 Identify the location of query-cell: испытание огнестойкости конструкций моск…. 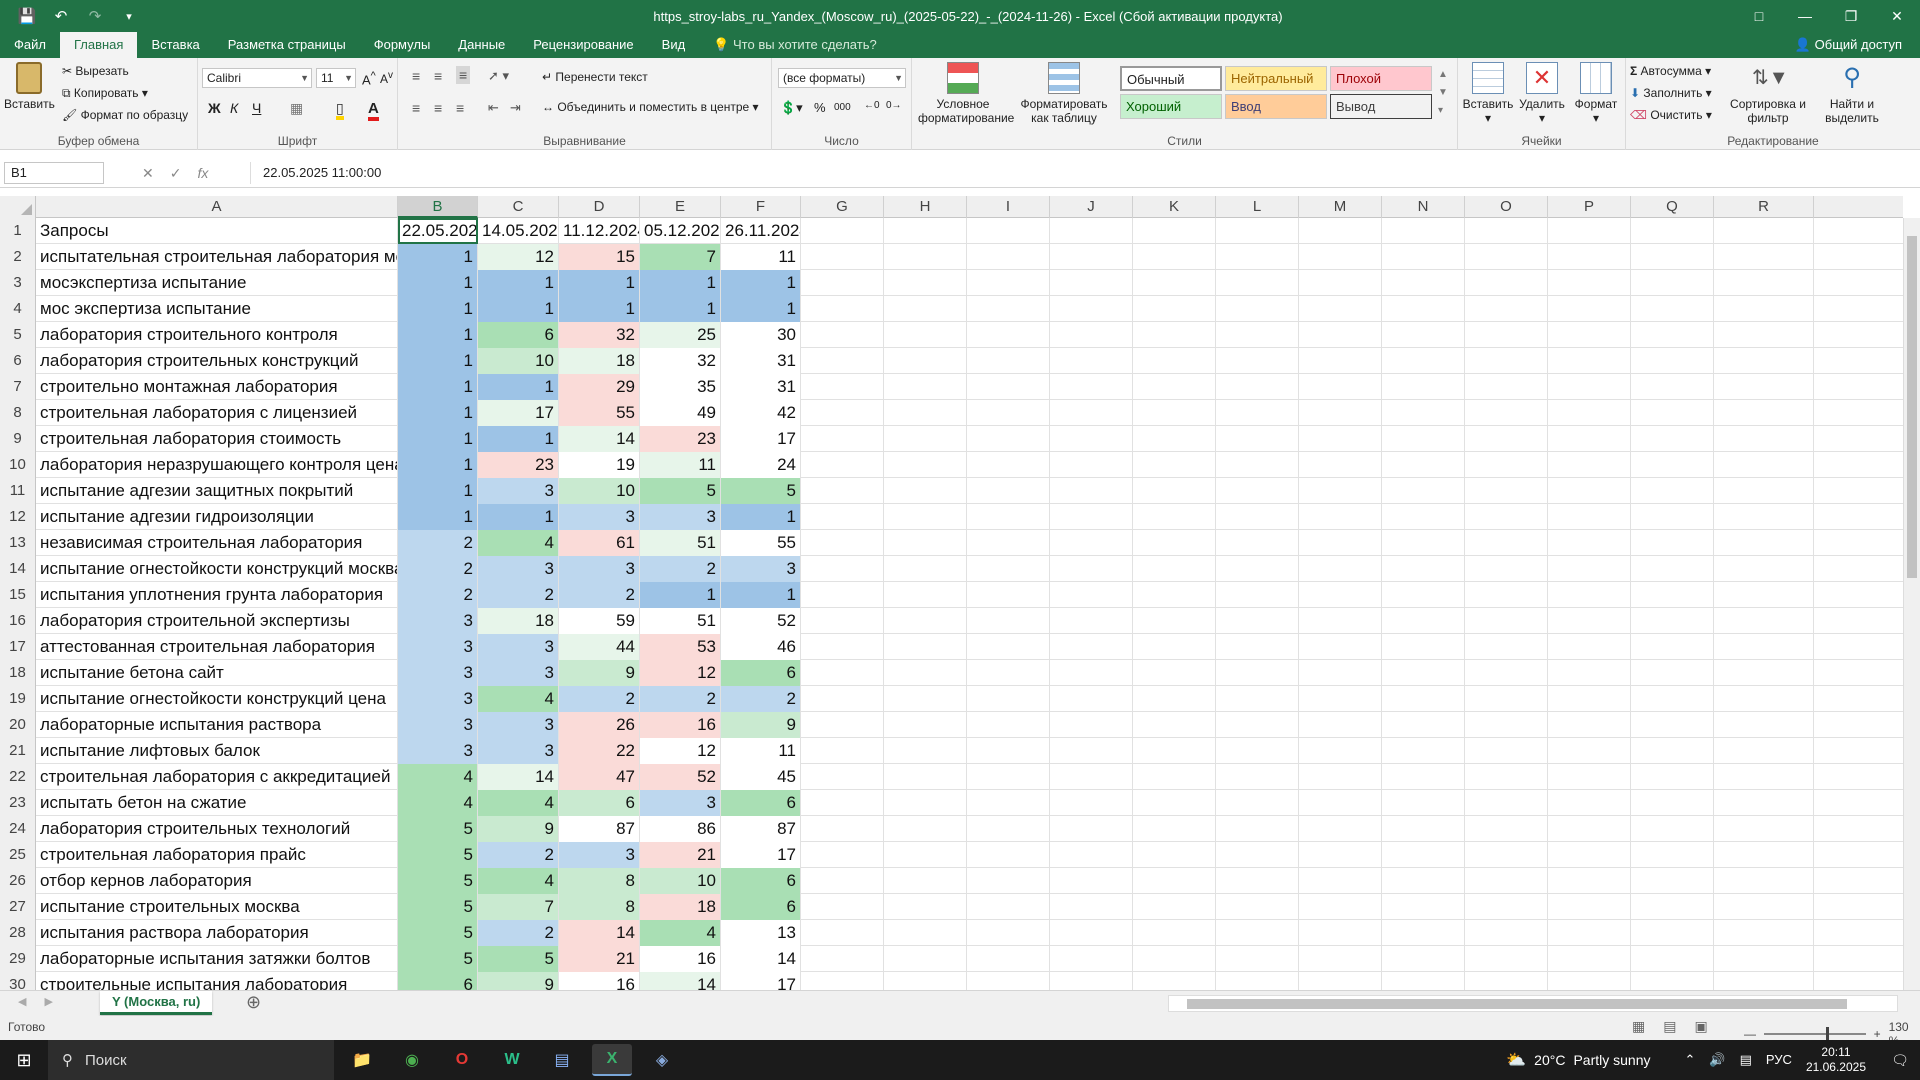
(217, 569).